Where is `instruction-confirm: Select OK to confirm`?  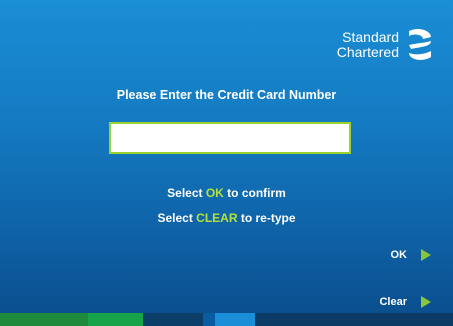
instruction-confirm: Select OK to confirm is located at coordinates (226, 193).